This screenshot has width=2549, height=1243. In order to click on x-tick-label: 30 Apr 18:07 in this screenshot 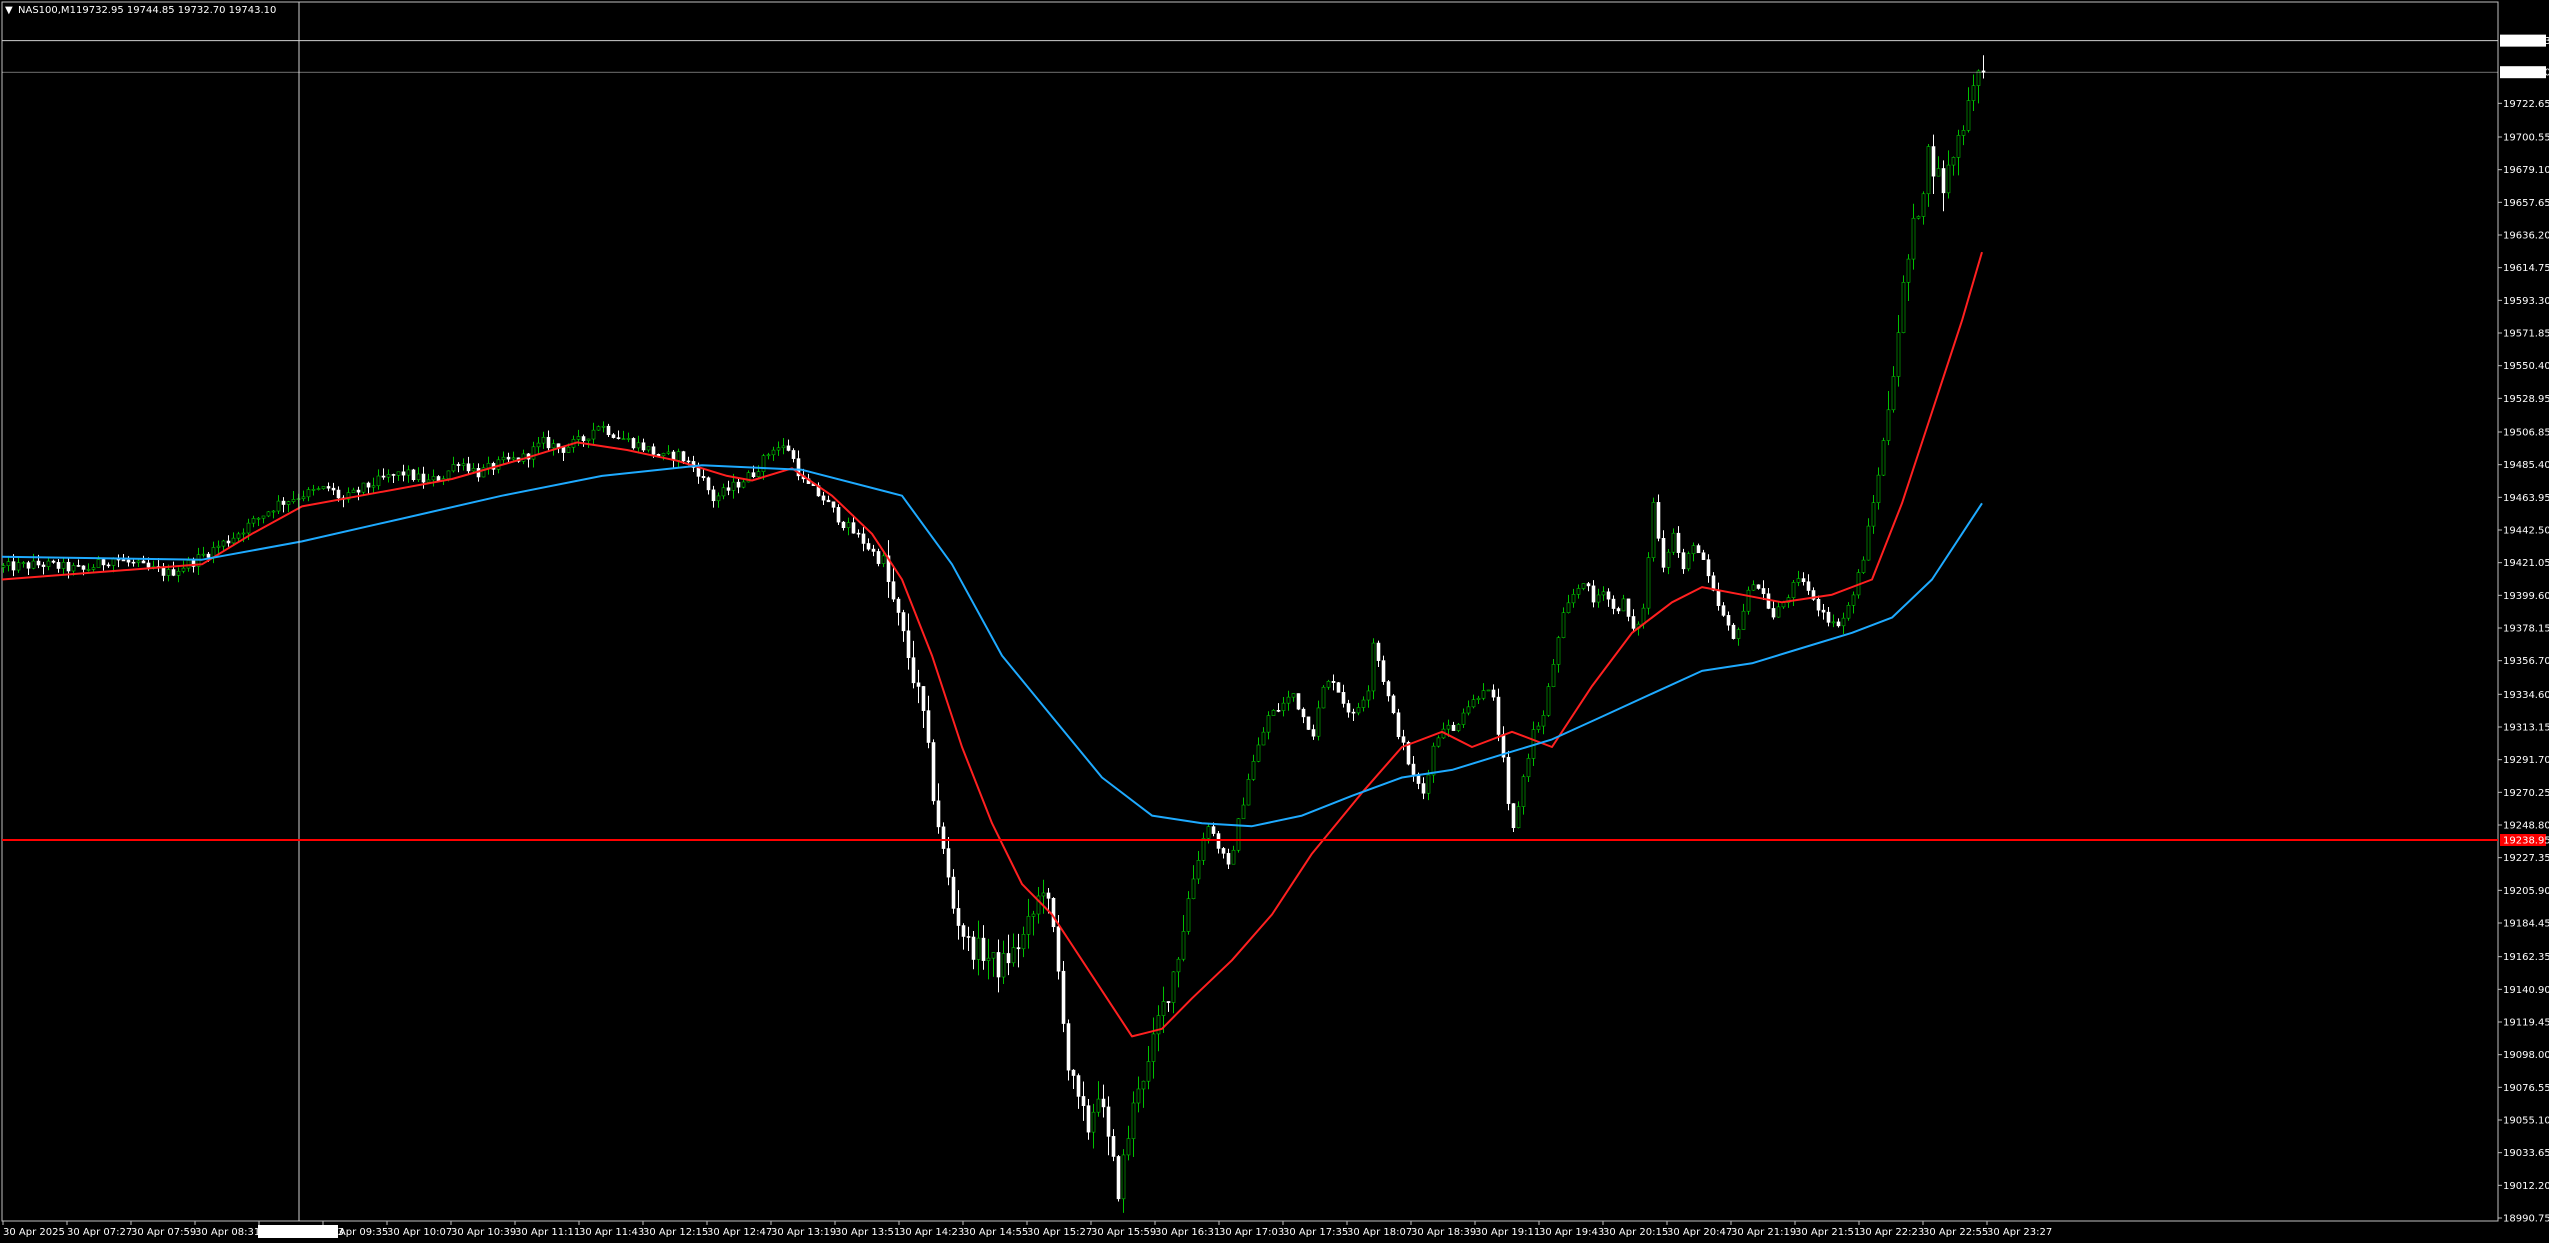, I will do `click(1379, 1232)`.